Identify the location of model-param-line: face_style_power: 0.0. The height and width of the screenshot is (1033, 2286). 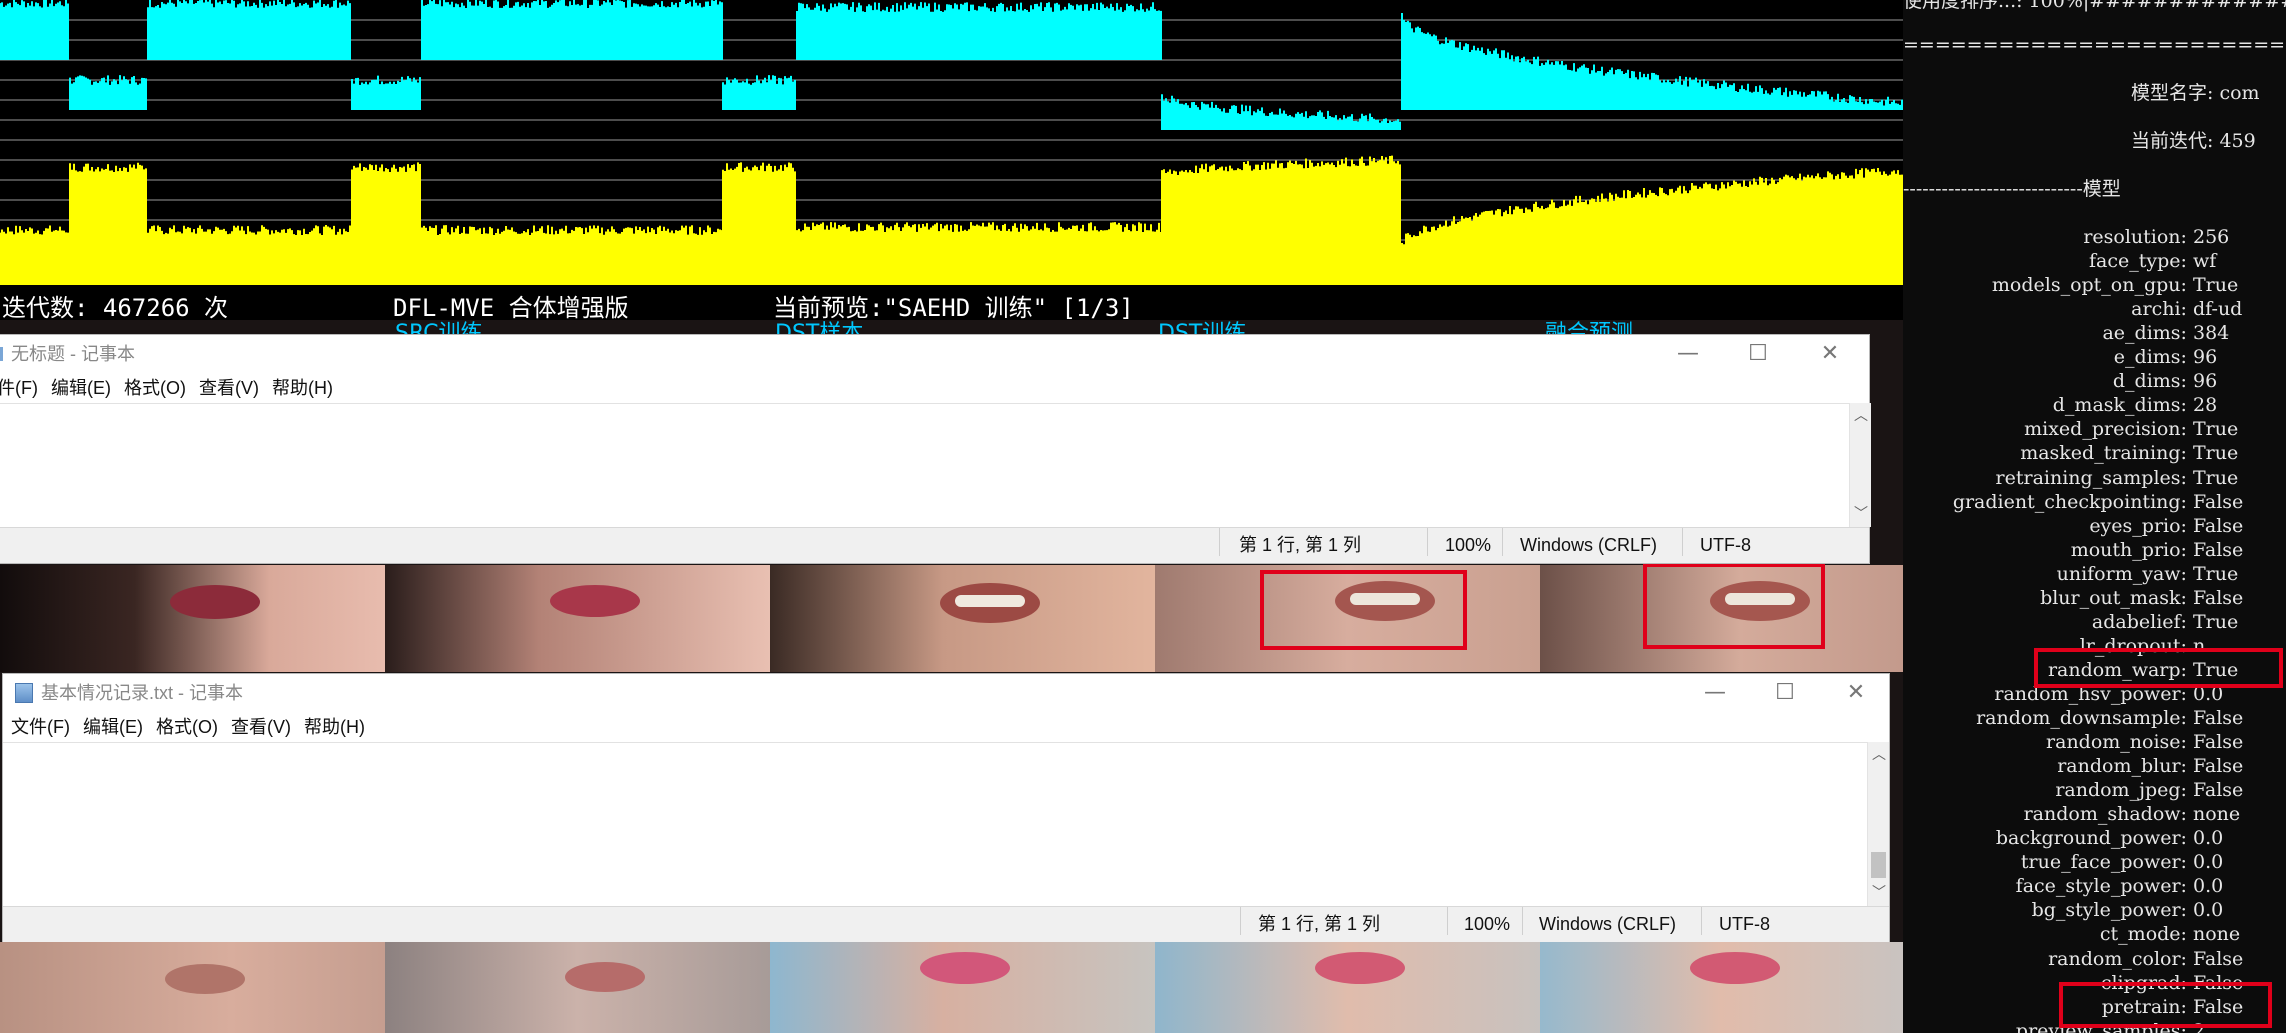
(2084, 886).